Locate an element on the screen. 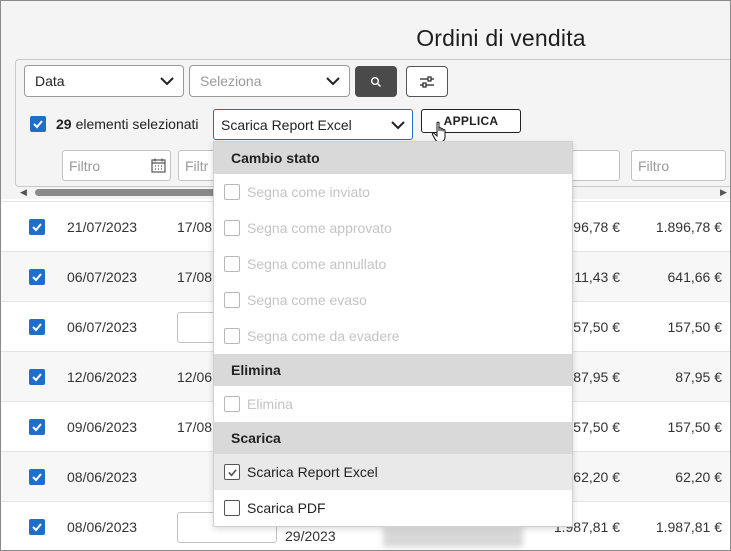 The width and height of the screenshot is (731, 551). row-amount: 87,95 € is located at coordinates (596, 377).